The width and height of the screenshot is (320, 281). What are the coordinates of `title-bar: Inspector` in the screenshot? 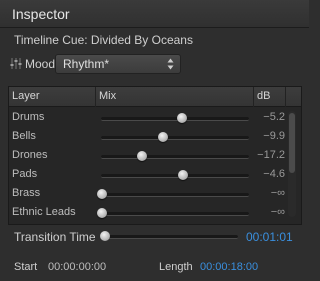 It's located at (154, 14).